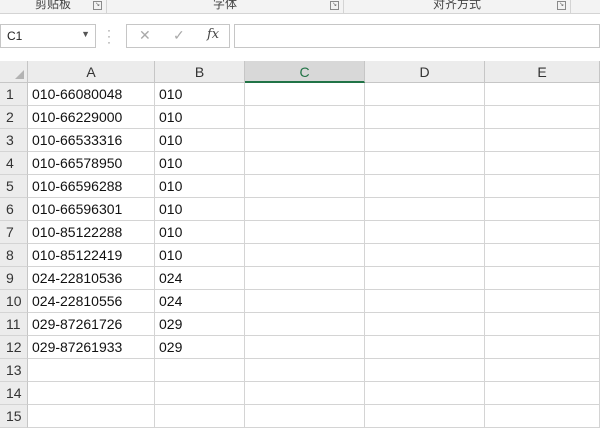 The width and height of the screenshot is (600, 428). Describe the element at coordinates (91, 324) in the screenshot. I see `cell-a11: 029-87261726` at that location.